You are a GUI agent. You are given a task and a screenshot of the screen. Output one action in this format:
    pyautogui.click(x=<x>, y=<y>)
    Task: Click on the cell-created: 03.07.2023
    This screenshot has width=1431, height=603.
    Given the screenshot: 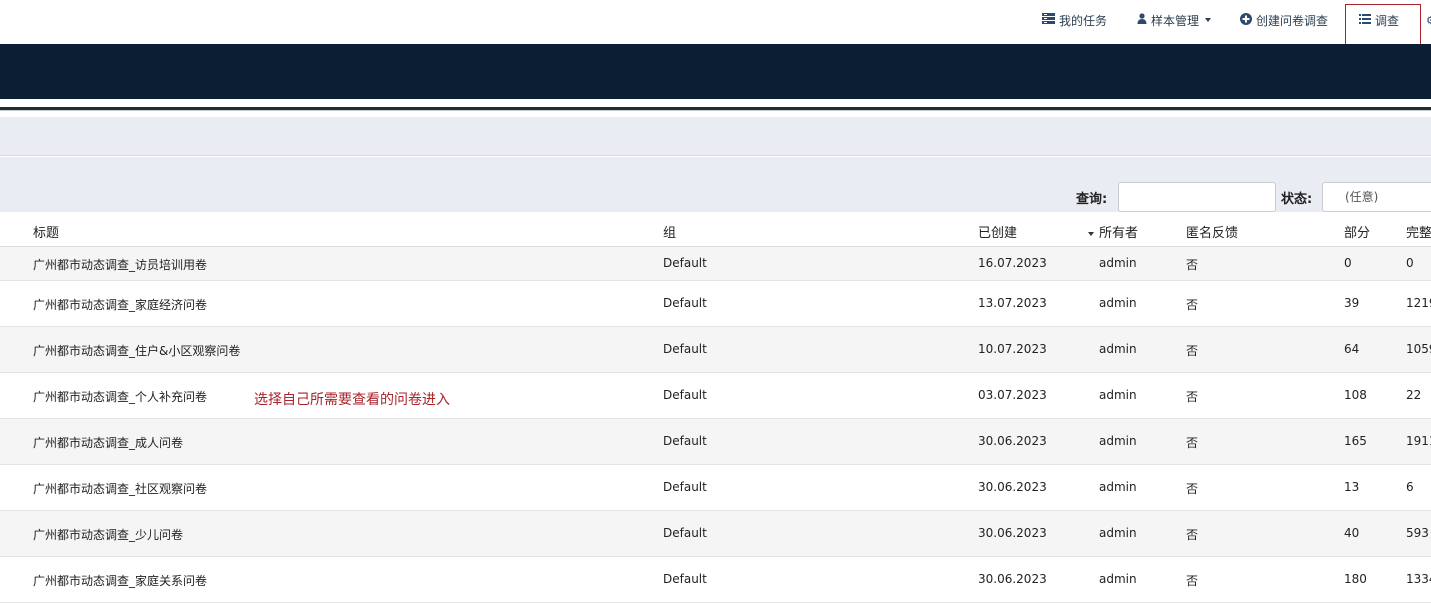 What is the action you would take?
    pyautogui.click(x=1012, y=395)
    